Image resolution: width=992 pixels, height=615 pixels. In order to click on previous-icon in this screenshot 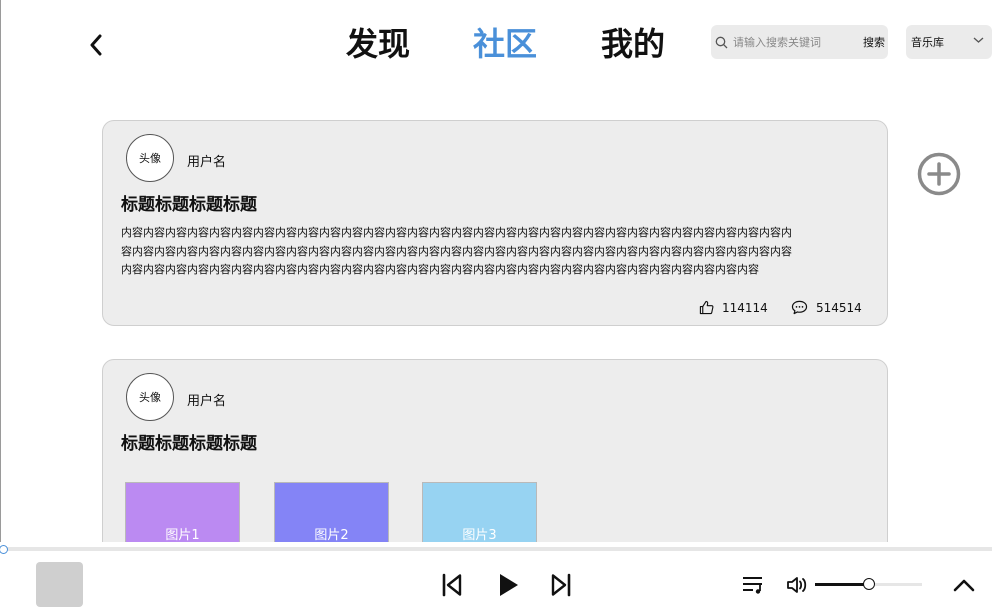, I will do `click(452, 585)`.